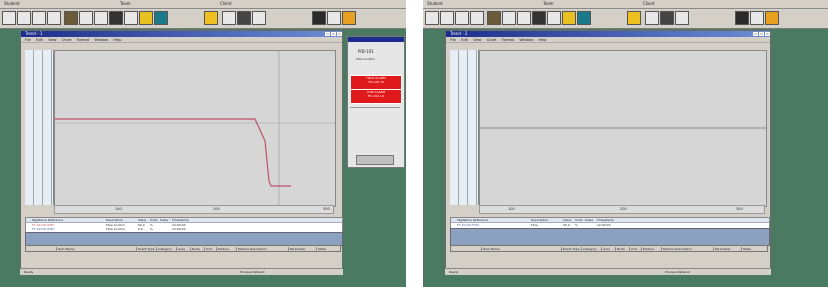 The image size is (828, 287). I want to click on trend-window-title: Trend - 1, so click(34, 33).